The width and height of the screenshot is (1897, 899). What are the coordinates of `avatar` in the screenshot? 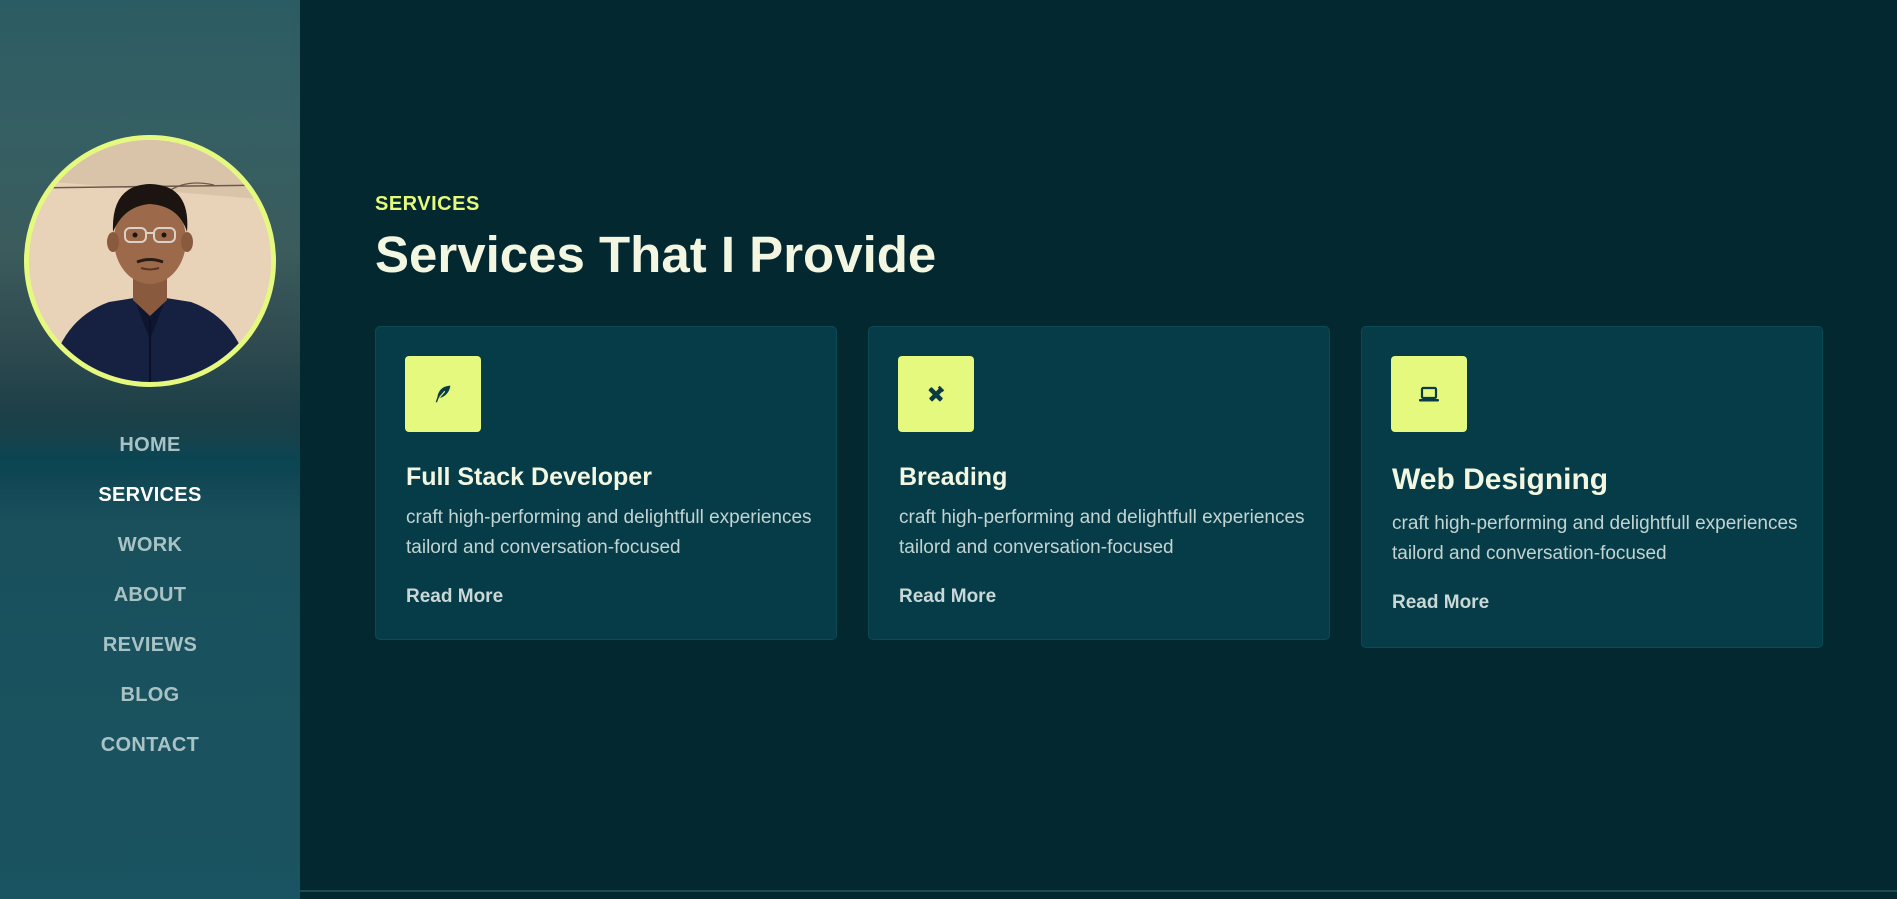 It's located at (150, 261).